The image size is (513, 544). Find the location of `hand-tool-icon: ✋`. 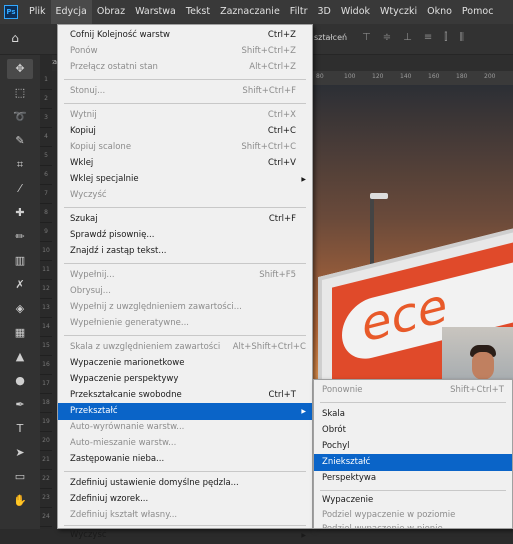

hand-tool-icon: ✋ is located at coordinates (20, 501).